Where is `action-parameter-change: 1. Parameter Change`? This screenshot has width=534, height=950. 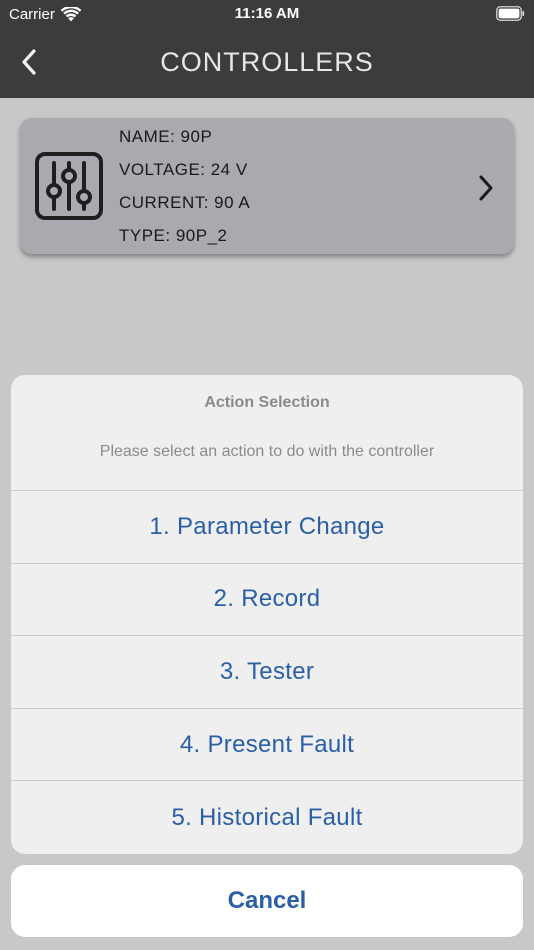 action-parameter-change: 1. Parameter Change is located at coordinates (267, 527).